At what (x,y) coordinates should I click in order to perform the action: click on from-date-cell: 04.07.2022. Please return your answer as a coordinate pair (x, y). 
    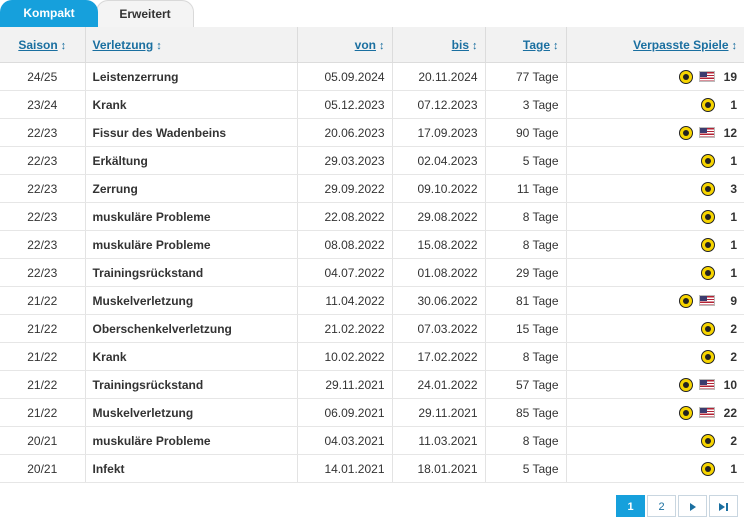
    Looking at the image, I should click on (344, 272).